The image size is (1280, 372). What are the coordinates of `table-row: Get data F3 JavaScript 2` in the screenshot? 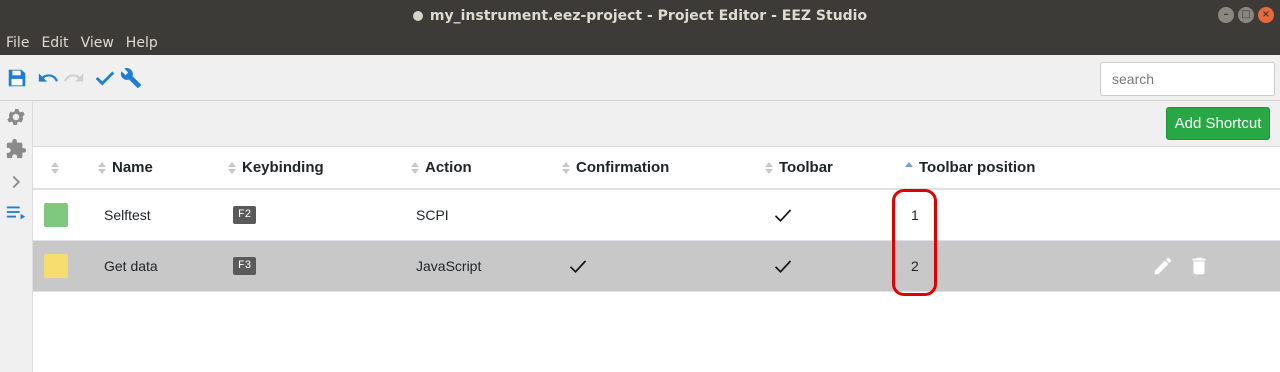 It's located at (656, 266).